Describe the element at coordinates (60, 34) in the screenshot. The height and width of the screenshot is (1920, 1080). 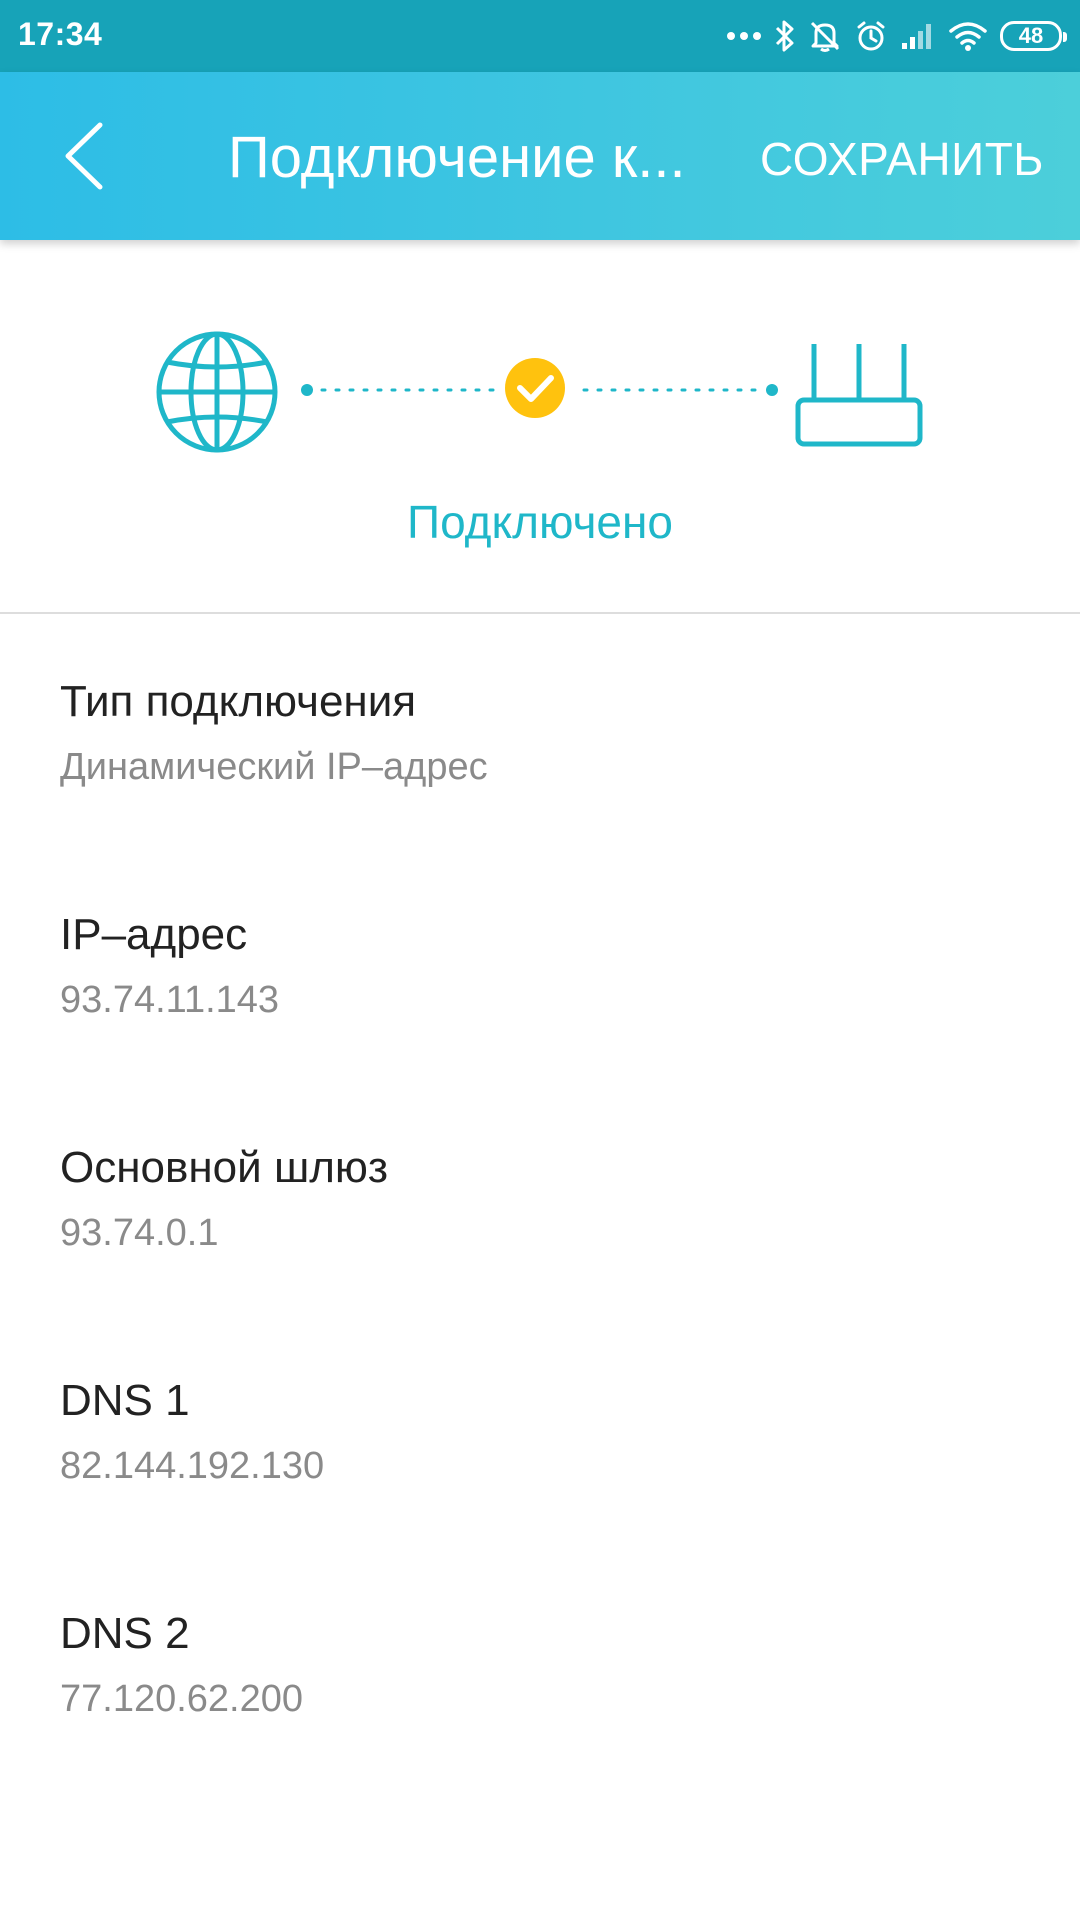
I see `status-time: 17:34` at that location.